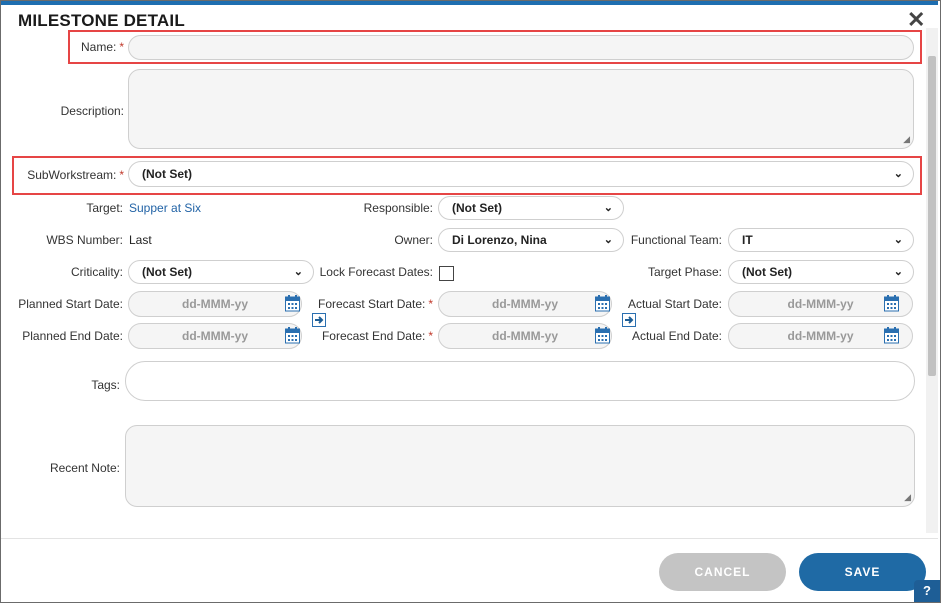 This screenshot has height=603, width=941. Describe the element at coordinates (167, 272) in the screenshot. I see `criticality-value: (Not Set)` at that location.